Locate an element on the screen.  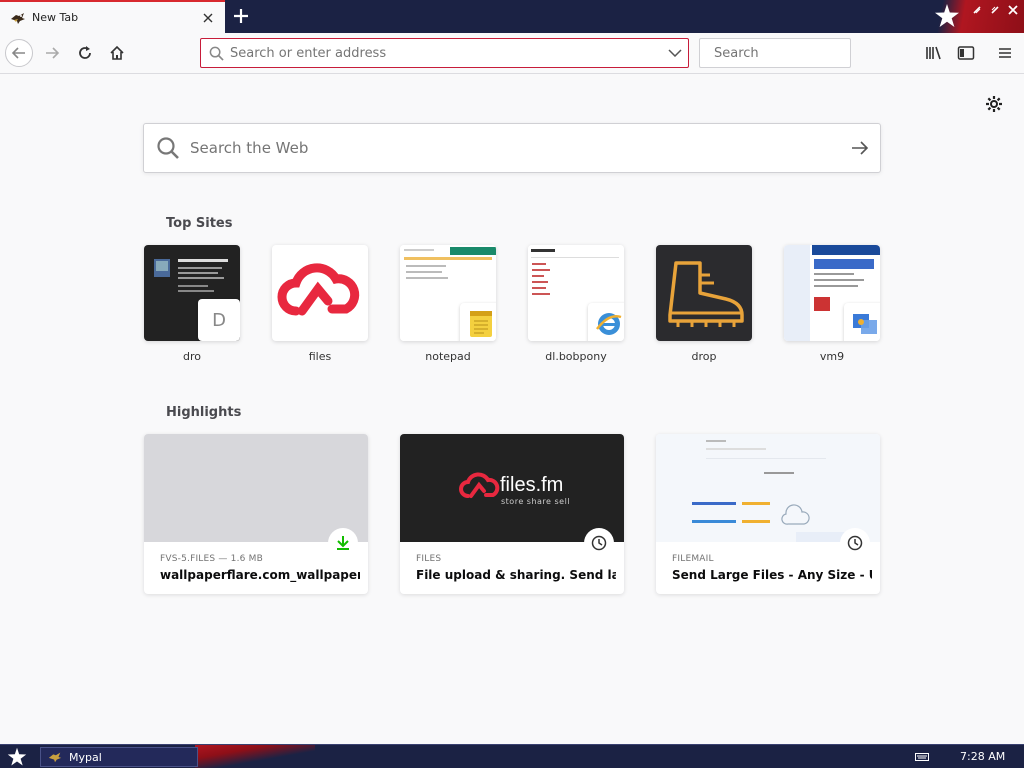
top-site-tile: drop is located at coordinates (704, 304).